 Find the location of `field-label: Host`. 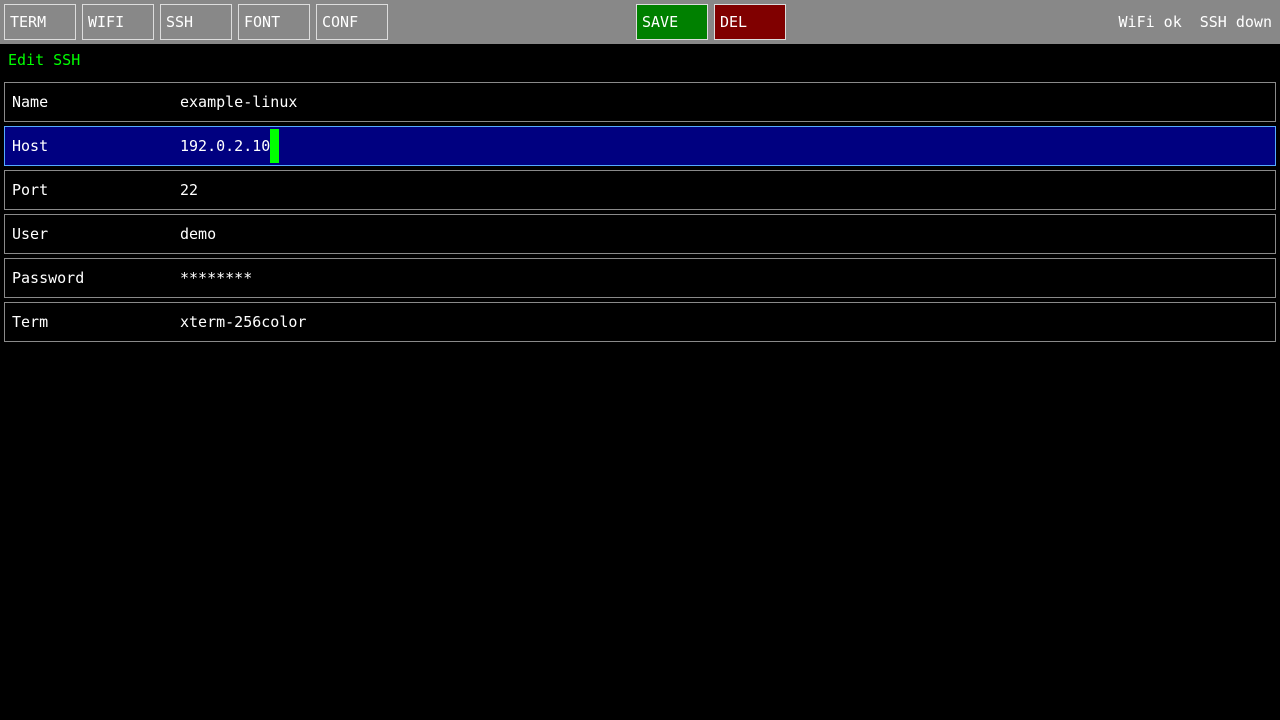

field-label: Host is located at coordinates (30, 146).